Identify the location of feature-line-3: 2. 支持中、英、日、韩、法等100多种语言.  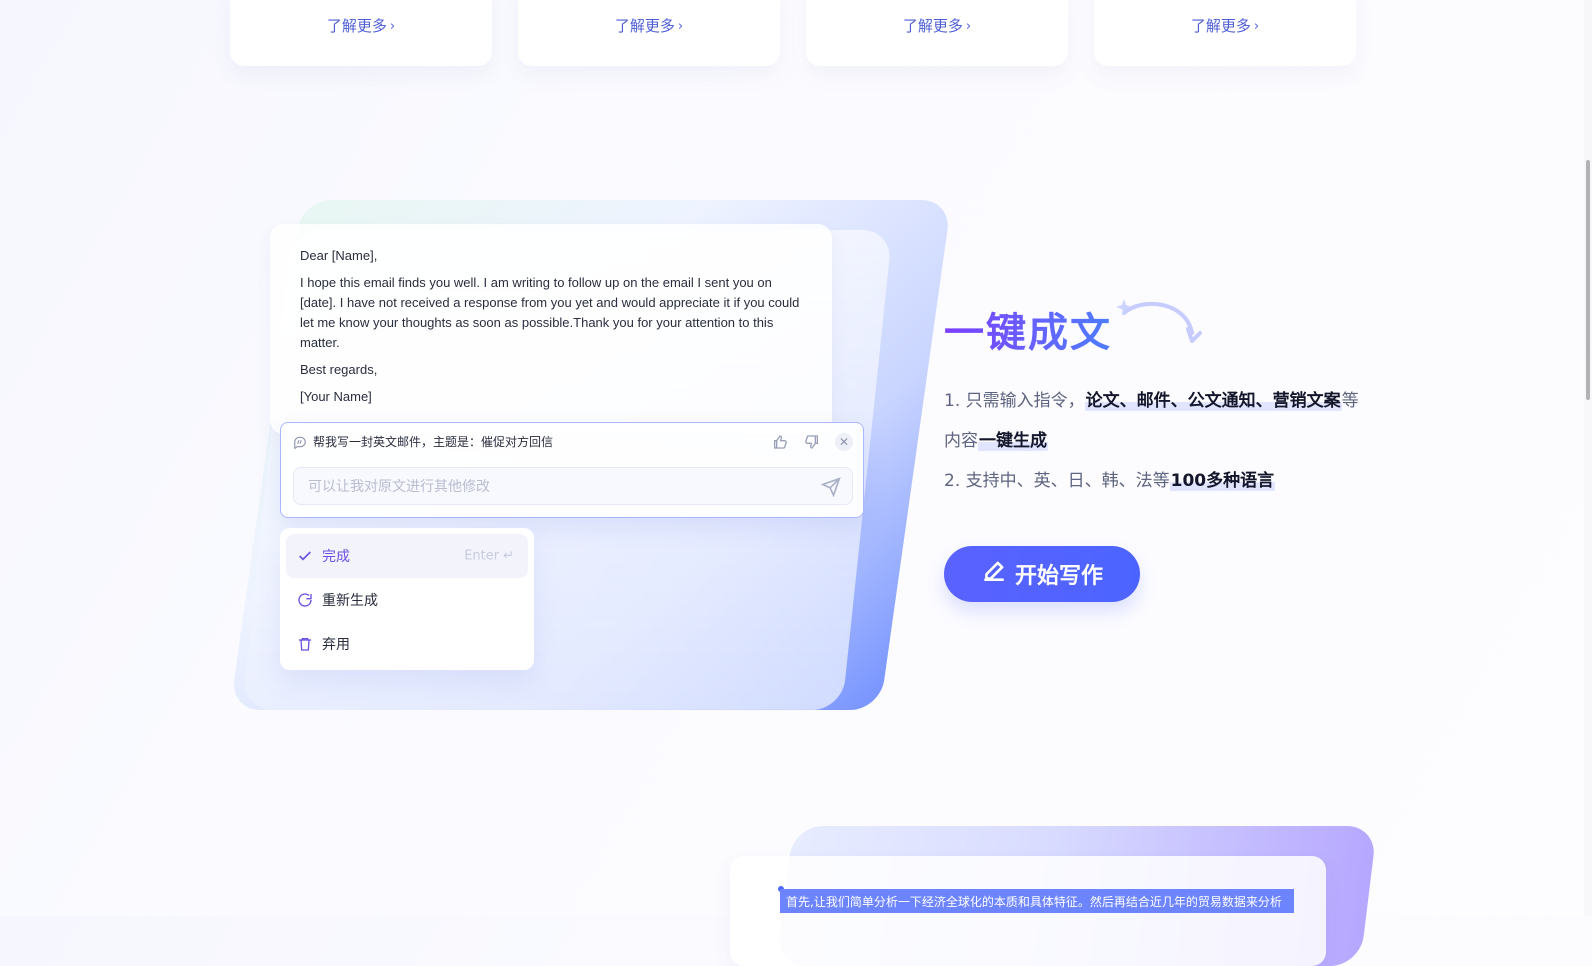
(1184, 481).